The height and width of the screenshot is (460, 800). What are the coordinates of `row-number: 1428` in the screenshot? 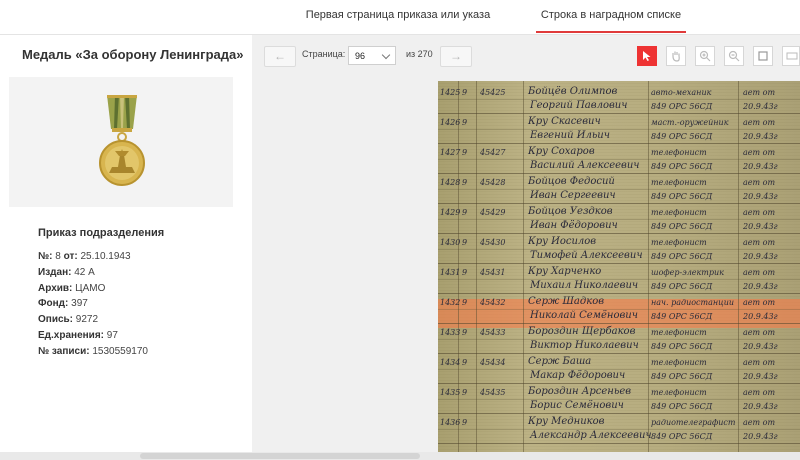 It's located at (450, 182).